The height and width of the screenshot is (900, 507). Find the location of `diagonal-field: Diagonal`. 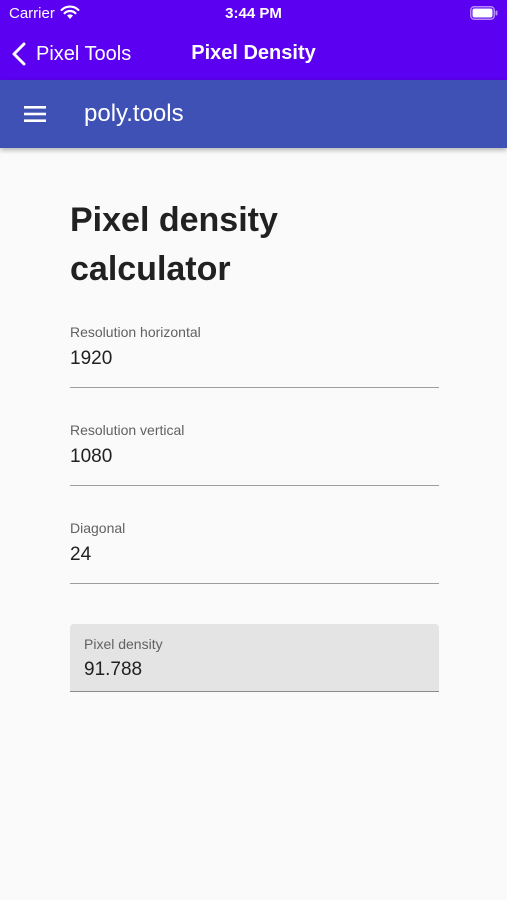

diagonal-field: Diagonal is located at coordinates (254, 552).